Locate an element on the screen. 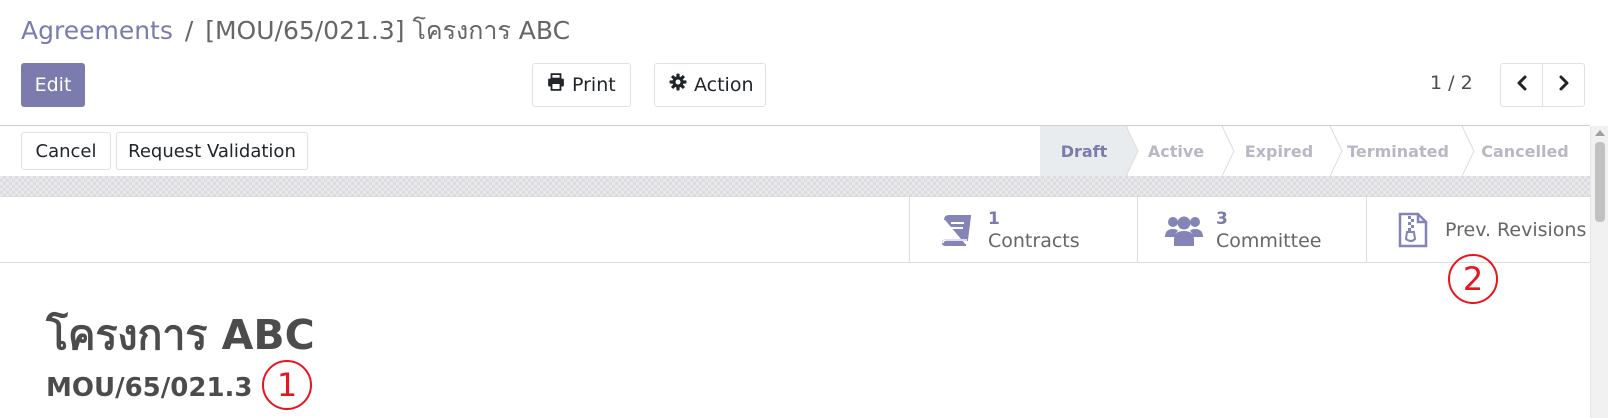  cancel-button: Cancel is located at coordinates (66, 151).